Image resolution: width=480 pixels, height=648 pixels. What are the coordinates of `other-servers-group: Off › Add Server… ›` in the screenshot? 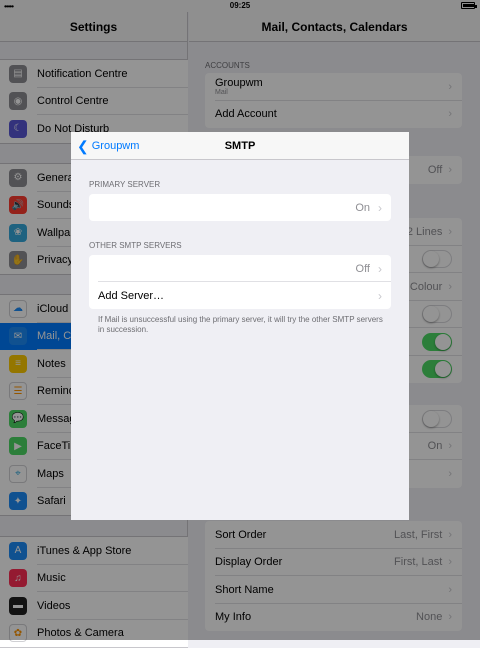 It's located at (240, 282).